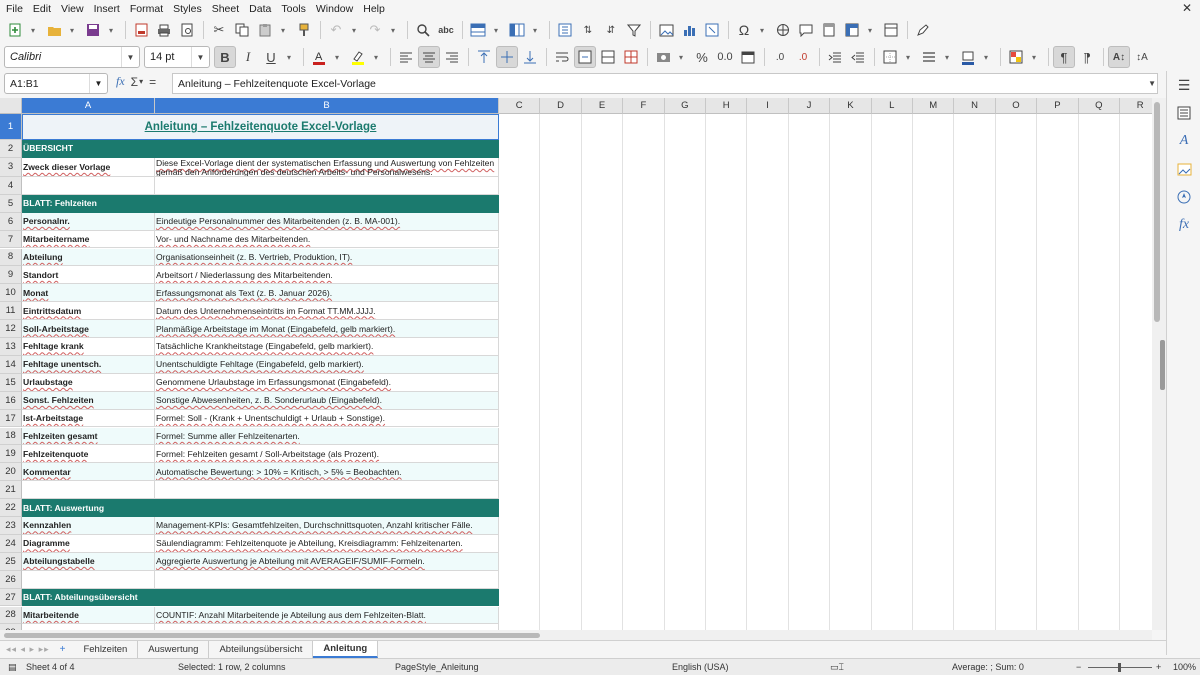 The height and width of the screenshot is (675, 1200). Describe the element at coordinates (334, 9) in the screenshot. I see `menu-window: Window` at that location.